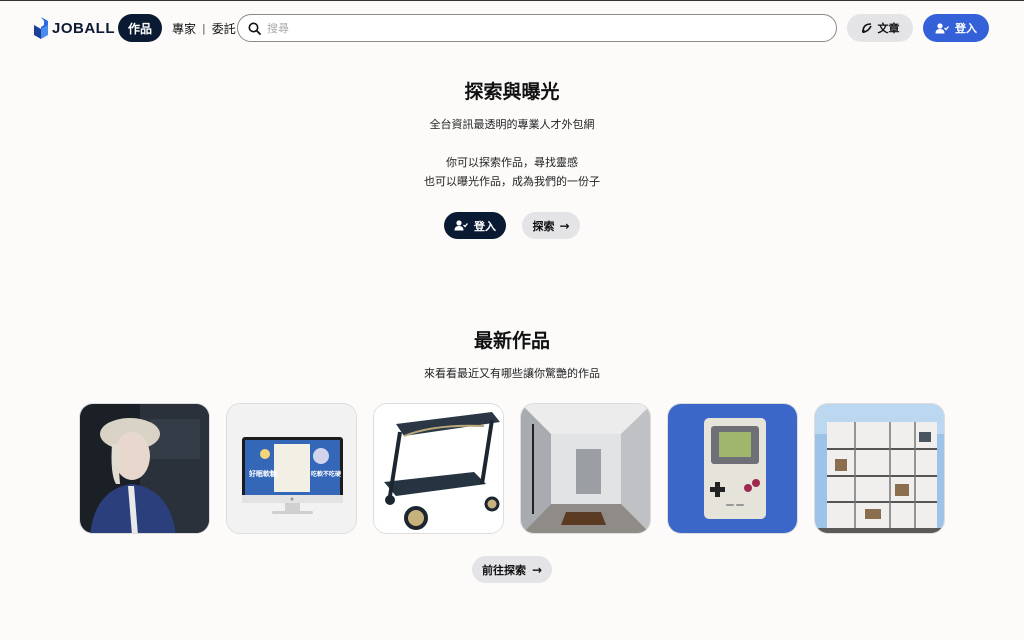  I want to click on imac-ad-text-right: 吃軟不吃硬, so click(326, 474).